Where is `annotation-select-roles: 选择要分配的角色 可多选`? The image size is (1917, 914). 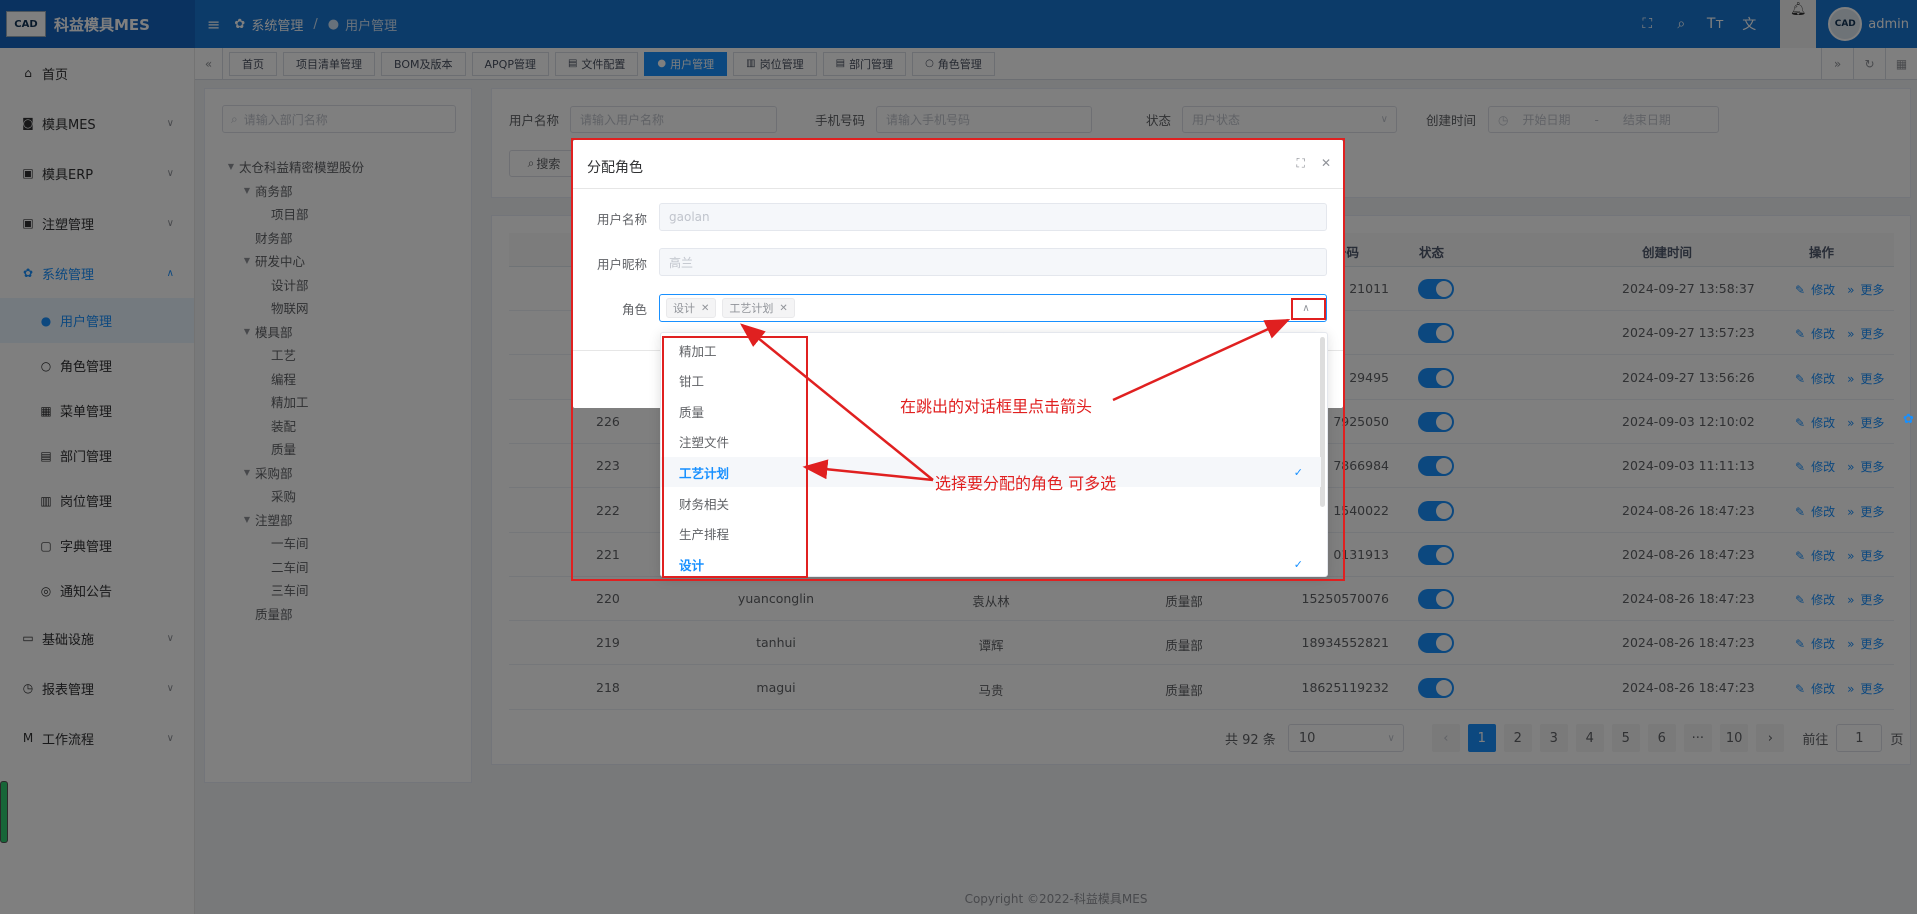
annotation-select-roles: 选择要分配的角色 可多选 is located at coordinates (1026, 483).